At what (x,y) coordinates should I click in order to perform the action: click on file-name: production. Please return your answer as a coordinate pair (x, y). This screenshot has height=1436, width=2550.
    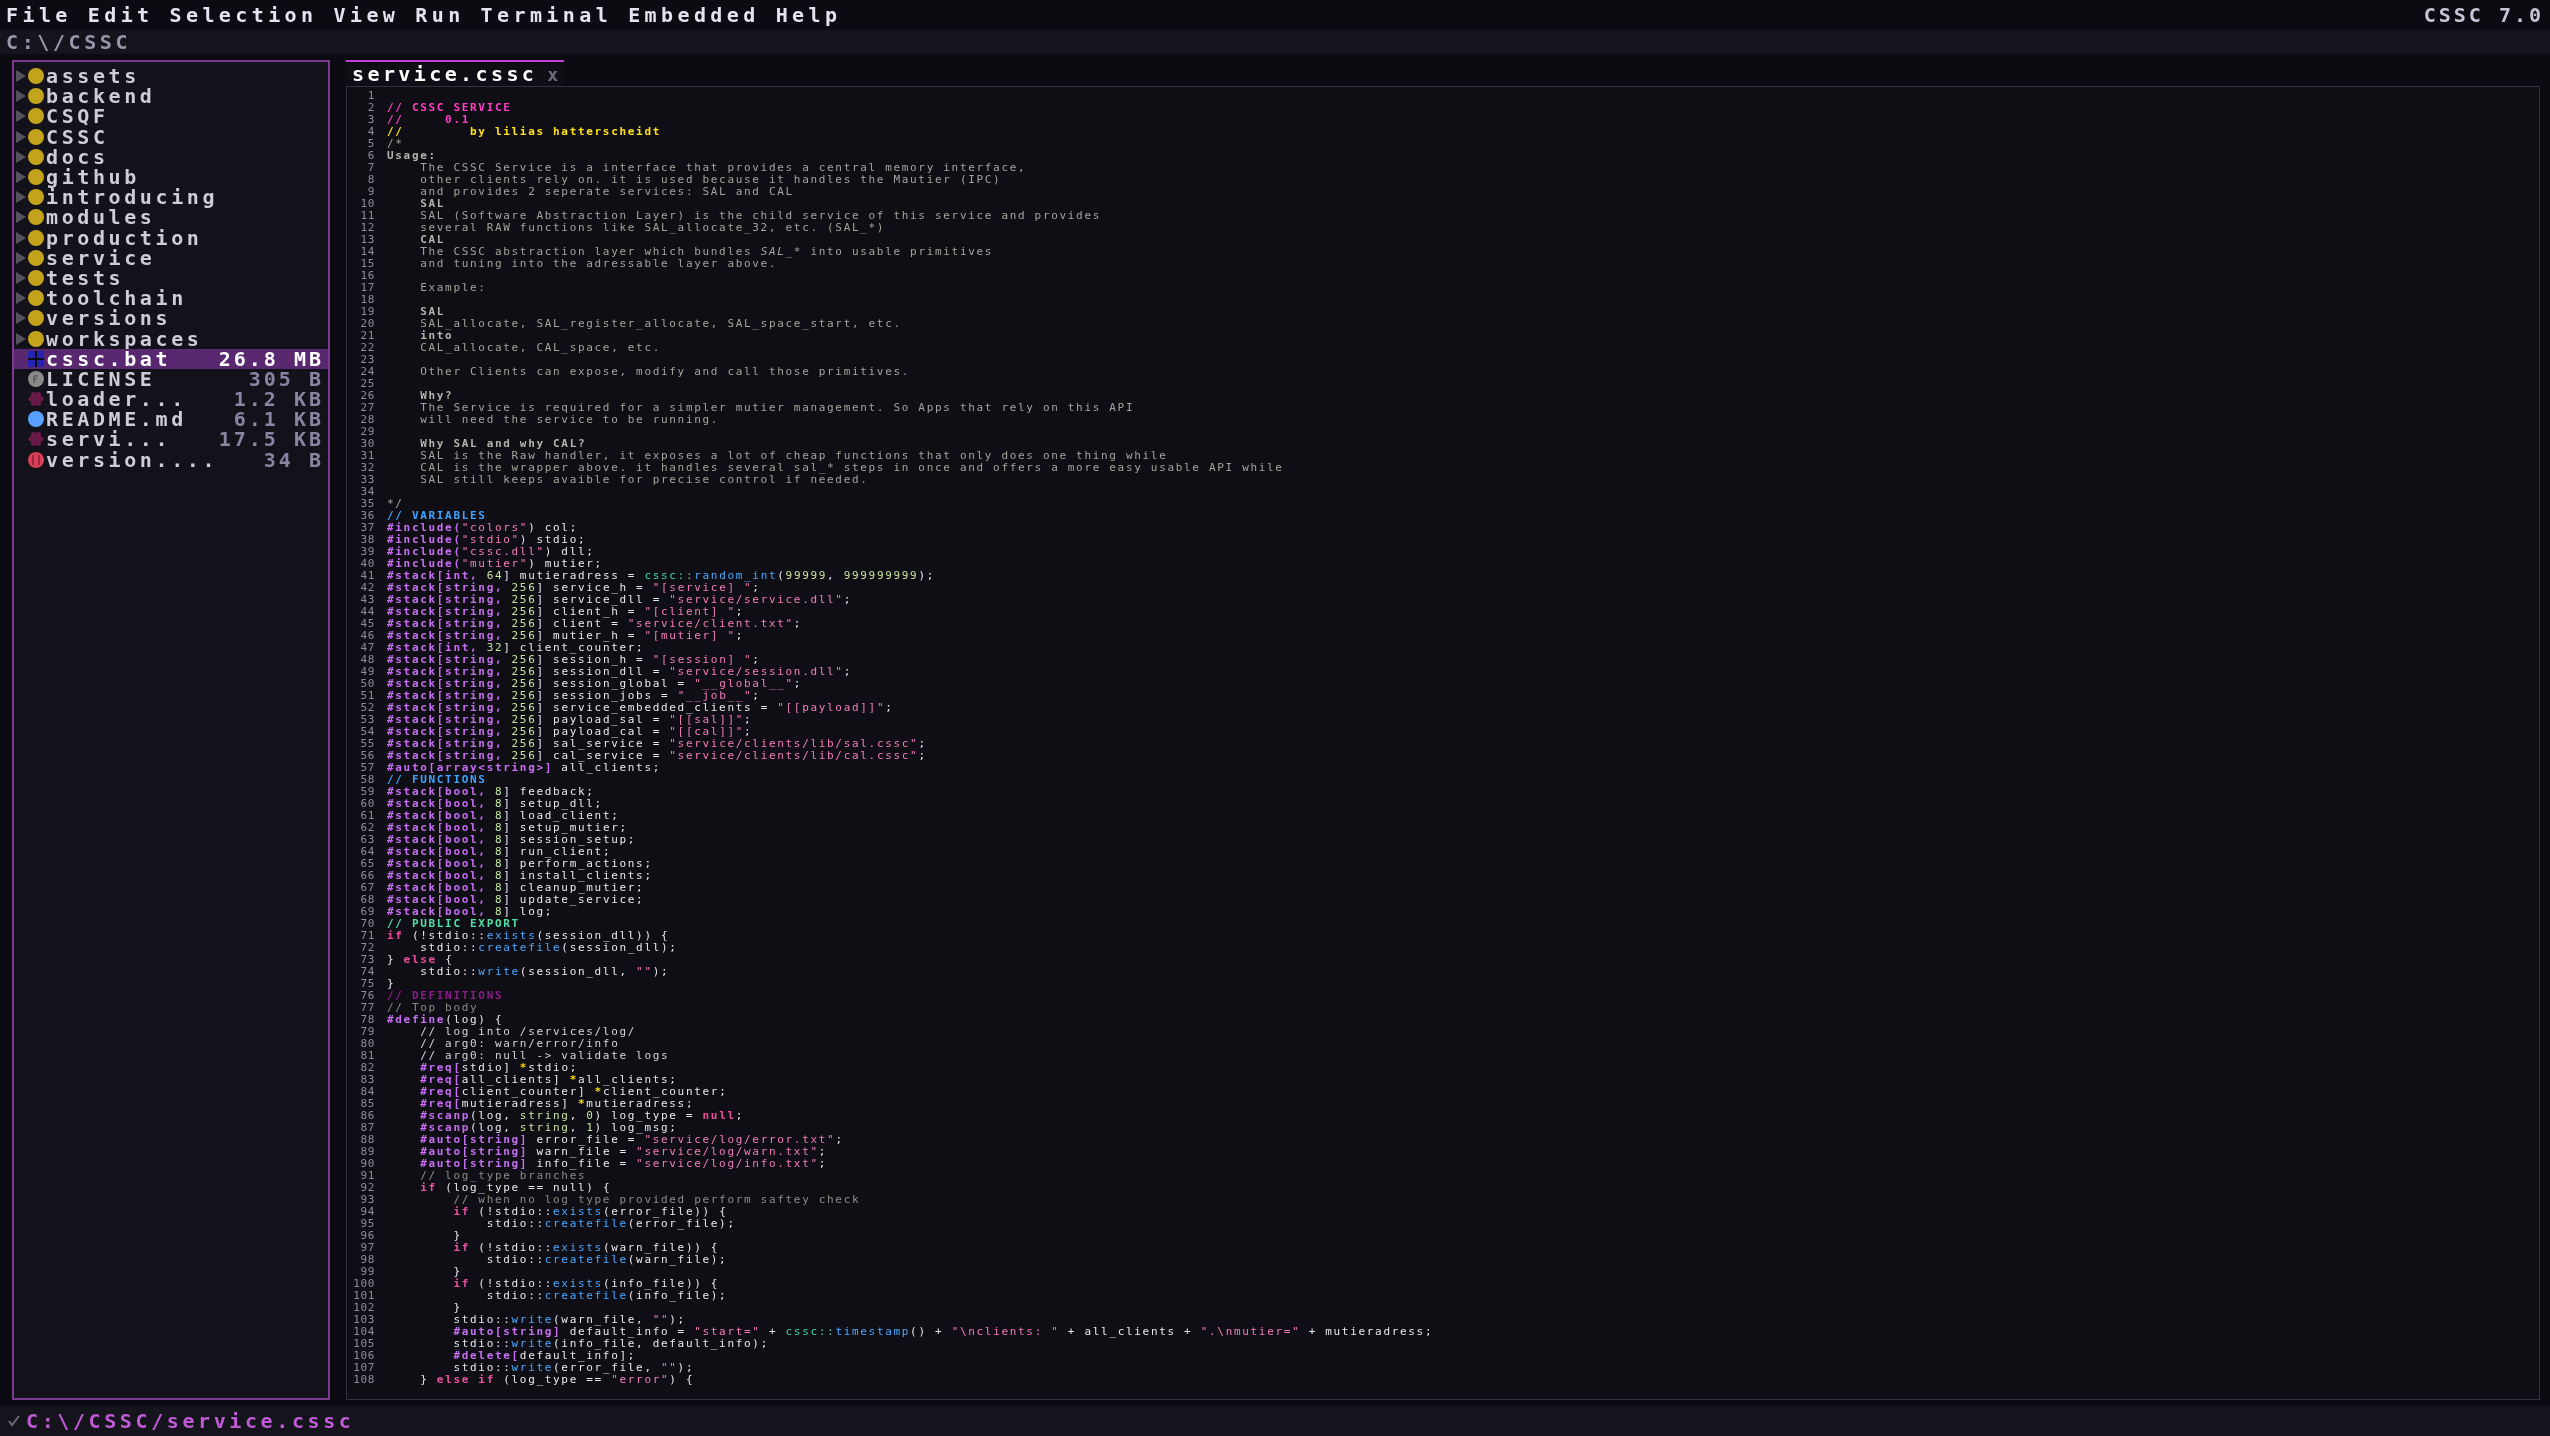
    Looking at the image, I should click on (125, 237).